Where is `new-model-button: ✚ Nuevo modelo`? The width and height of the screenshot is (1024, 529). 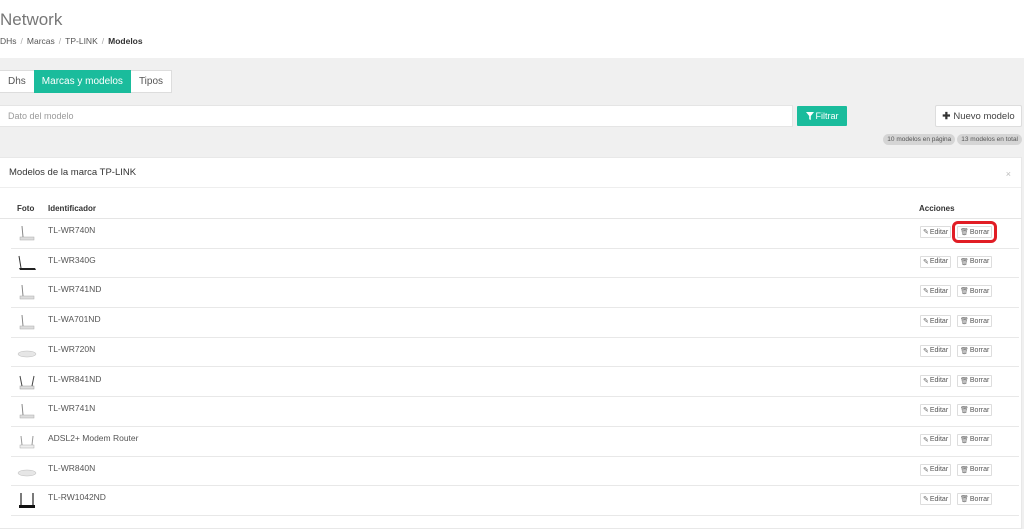
new-model-button: ✚ Nuevo modelo is located at coordinates (978, 116).